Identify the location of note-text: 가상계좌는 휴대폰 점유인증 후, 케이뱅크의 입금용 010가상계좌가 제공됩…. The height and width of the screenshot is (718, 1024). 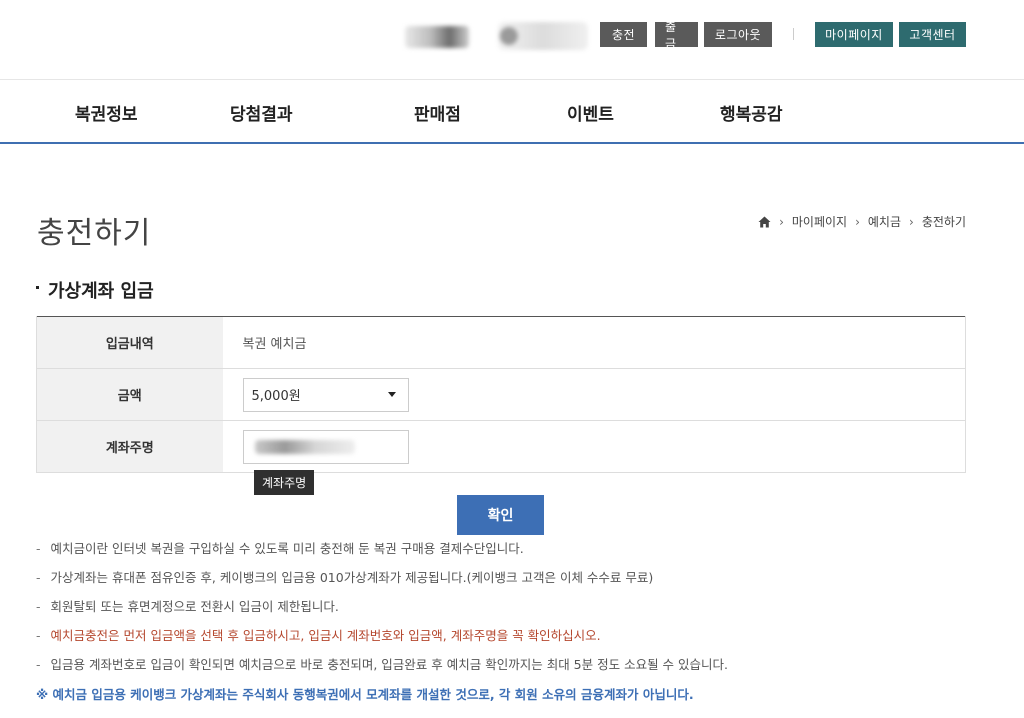
(352, 577).